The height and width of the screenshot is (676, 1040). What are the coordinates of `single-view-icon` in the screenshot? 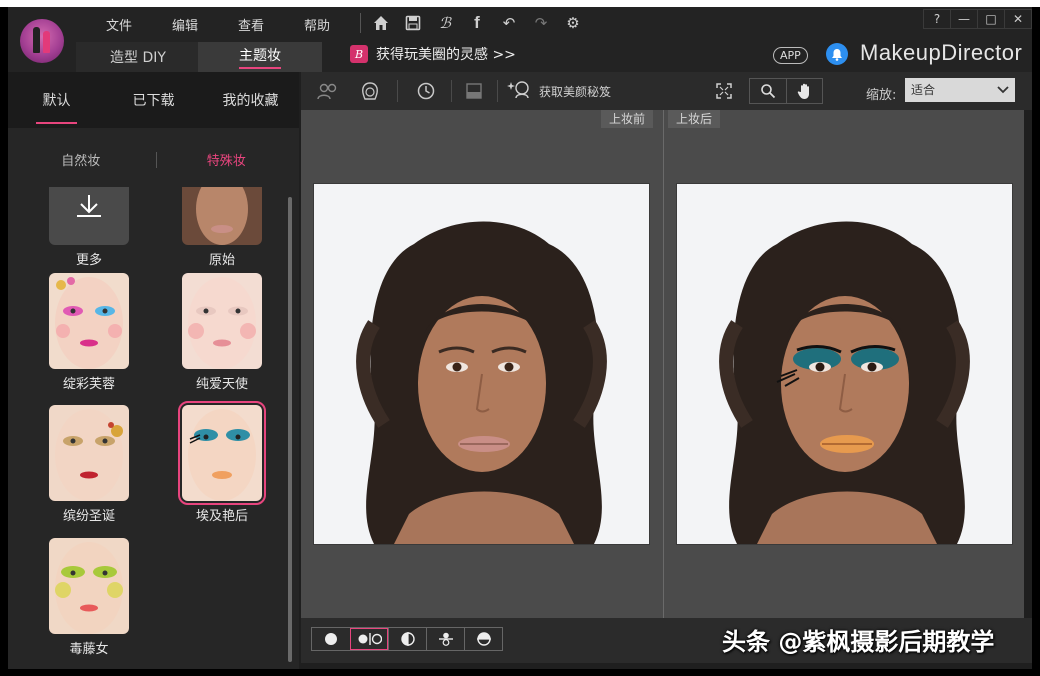 It's located at (331, 639).